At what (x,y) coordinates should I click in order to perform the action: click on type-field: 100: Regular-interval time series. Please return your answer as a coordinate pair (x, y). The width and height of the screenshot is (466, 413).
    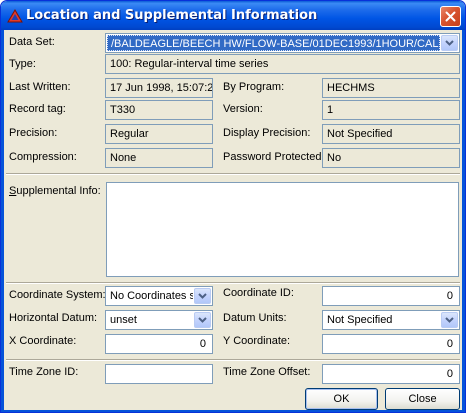
    Looking at the image, I should click on (282, 64).